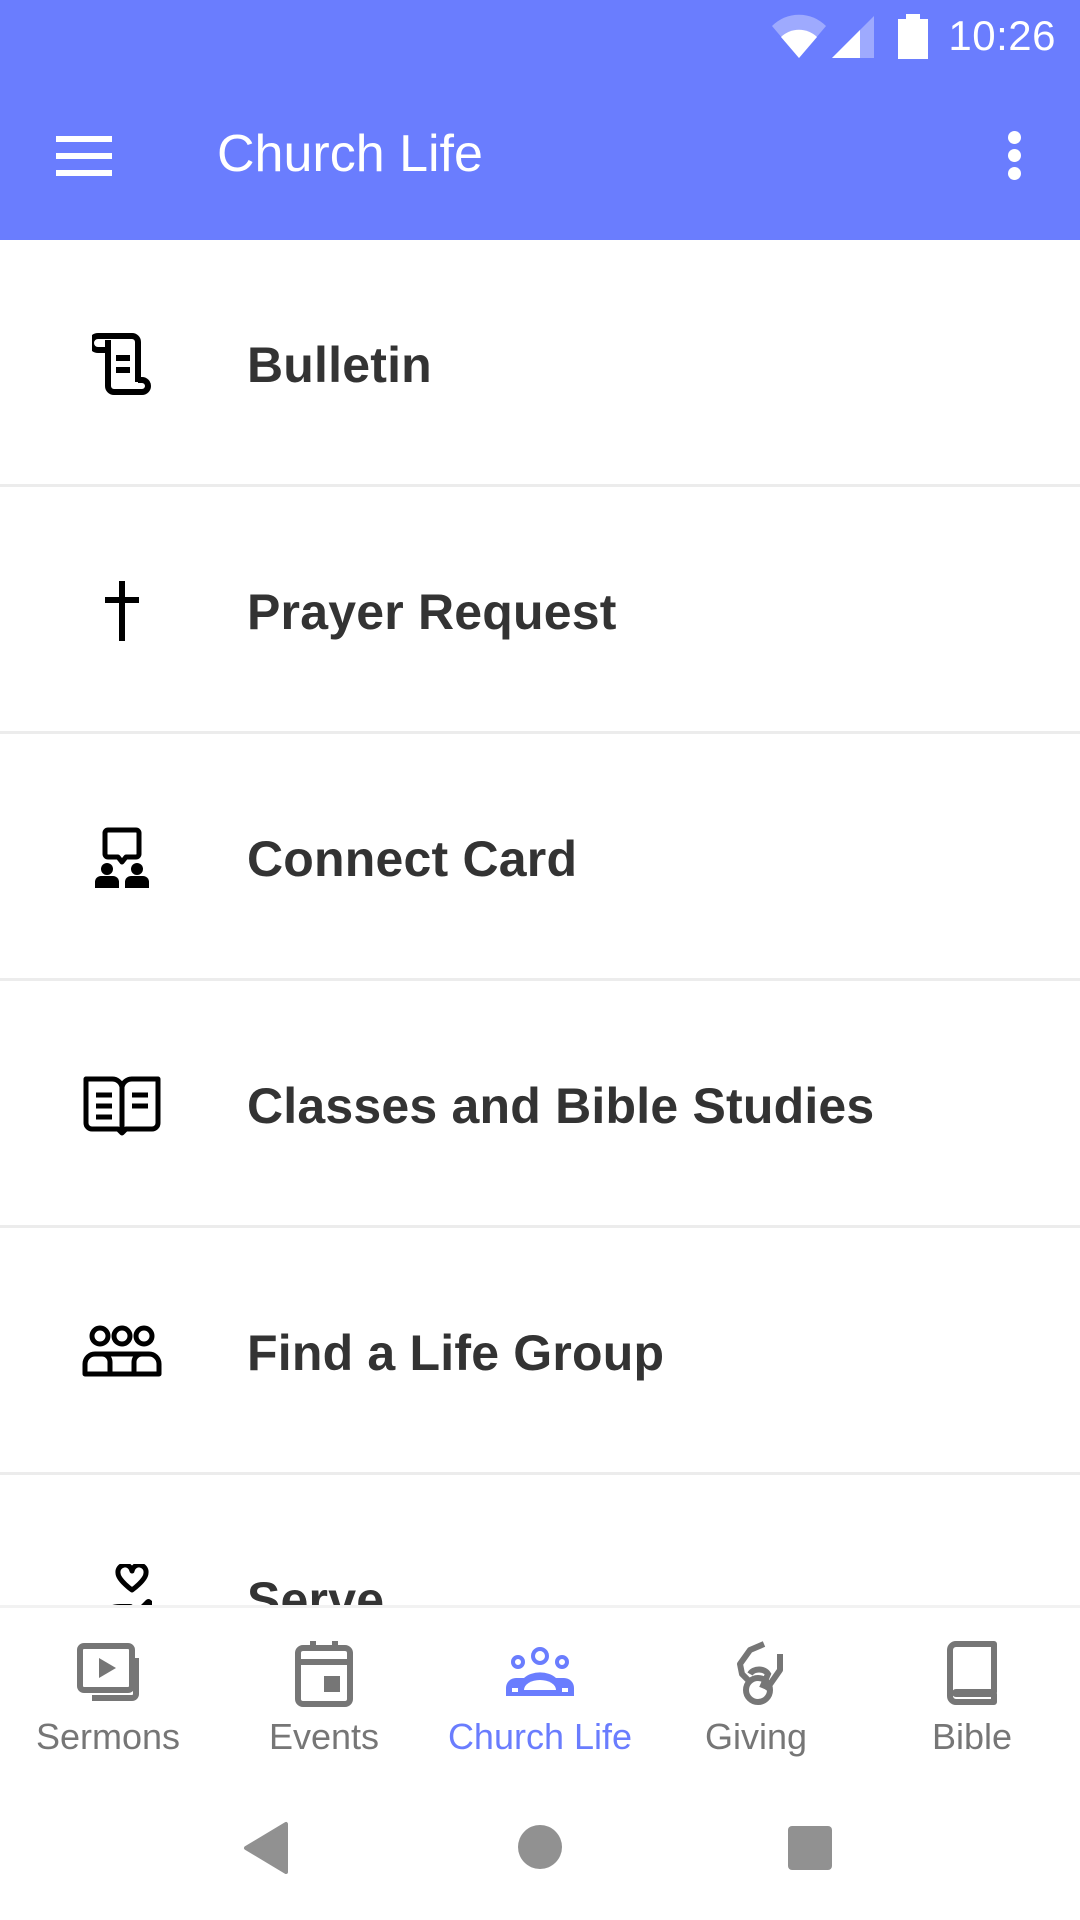  I want to click on recents-button, so click(810, 1848).